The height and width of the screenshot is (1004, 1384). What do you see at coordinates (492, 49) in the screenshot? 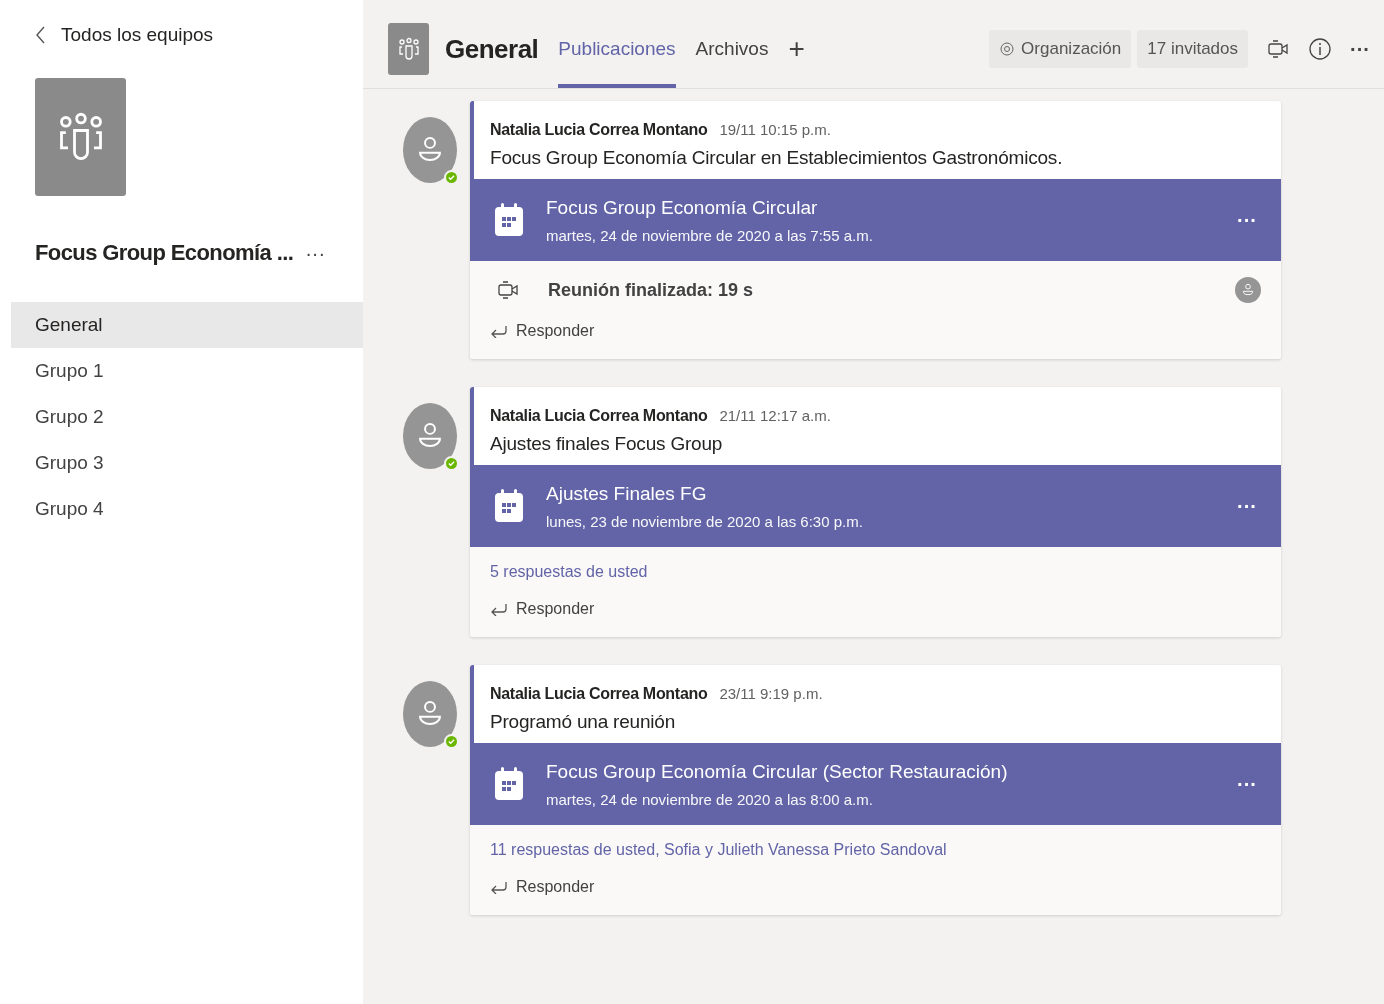
I see `channel-title: General` at bounding box center [492, 49].